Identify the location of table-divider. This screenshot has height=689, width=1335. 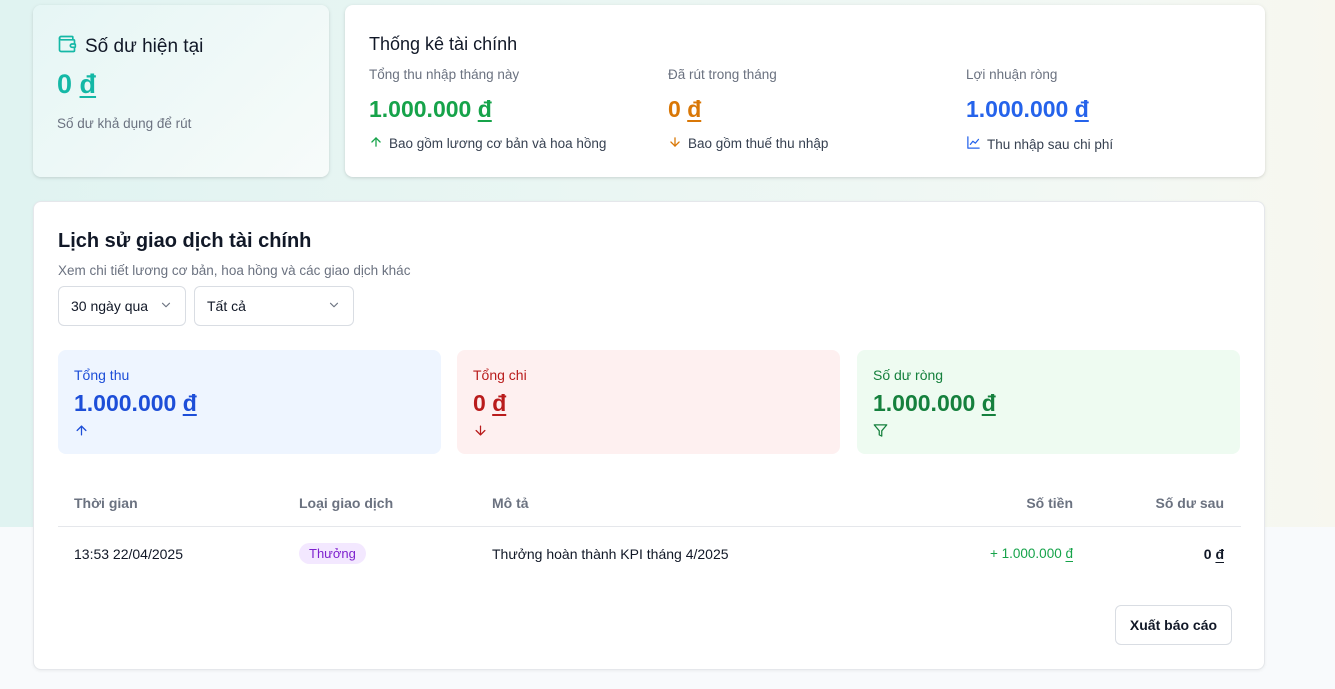
(649, 526).